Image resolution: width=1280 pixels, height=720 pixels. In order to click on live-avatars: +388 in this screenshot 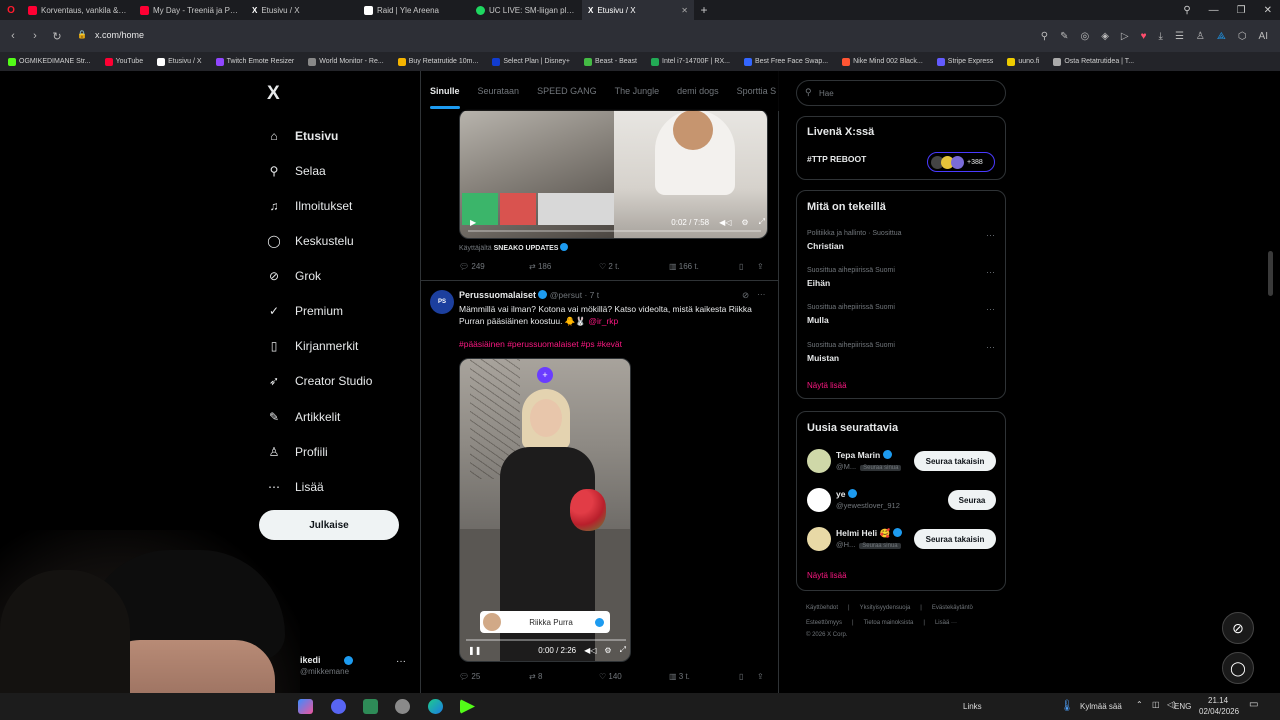, I will do `click(961, 162)`.